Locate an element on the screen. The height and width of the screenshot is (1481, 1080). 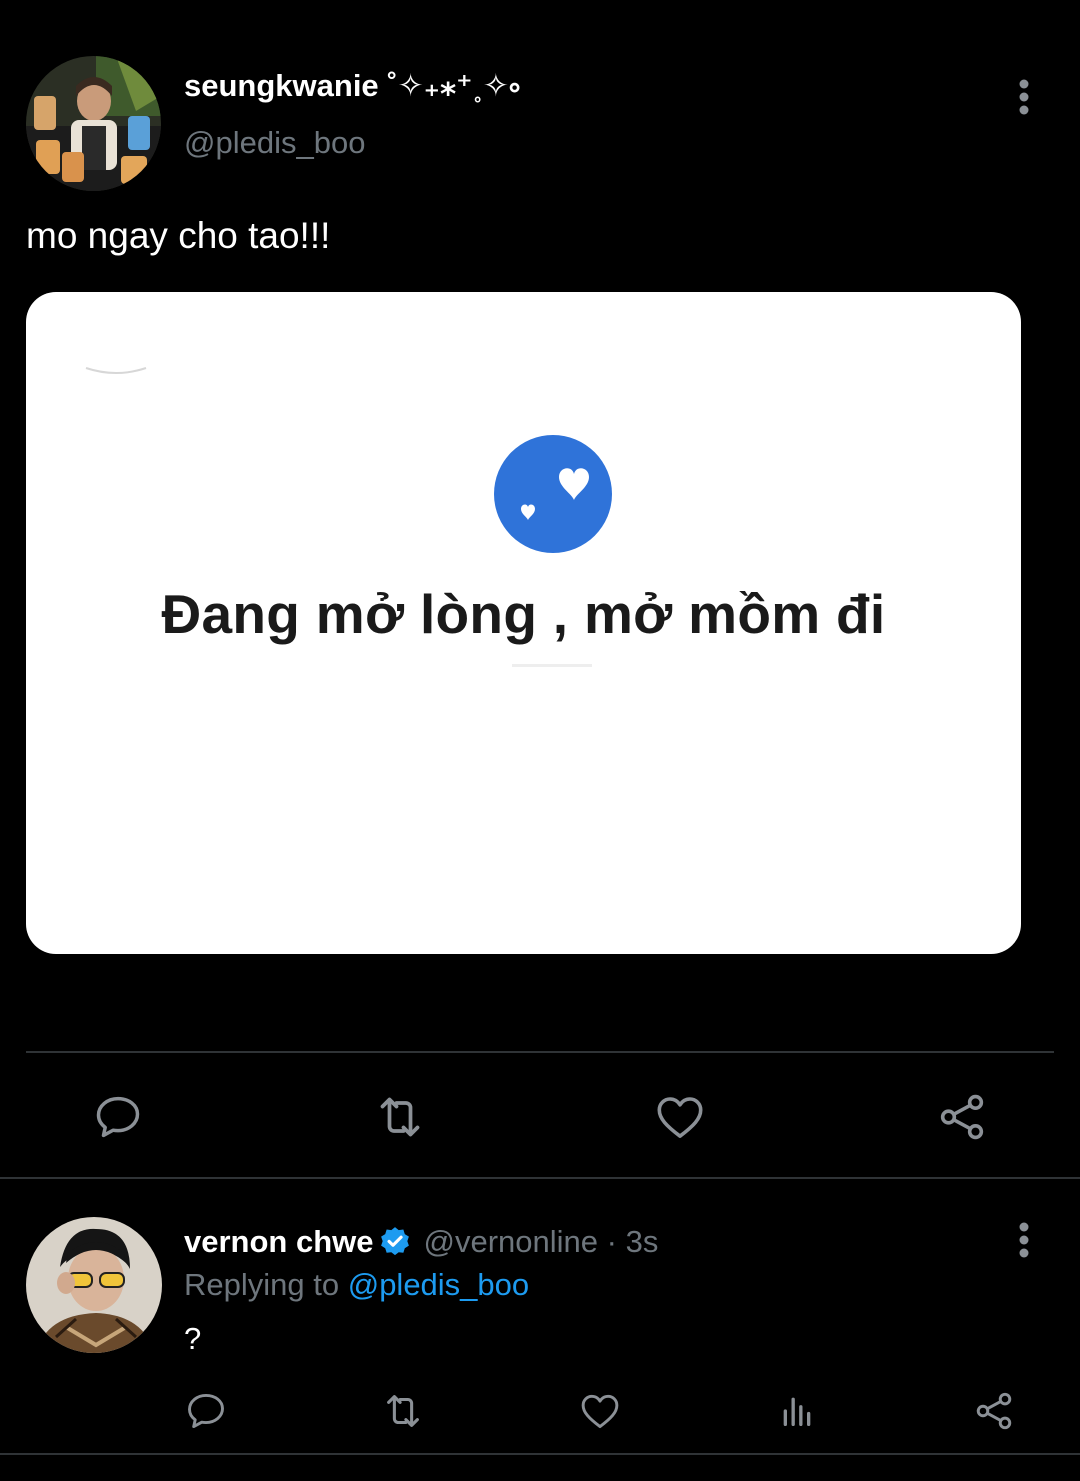
replying-to-line: Replying to @pledis_boo is located at coordinates (356, 1285).